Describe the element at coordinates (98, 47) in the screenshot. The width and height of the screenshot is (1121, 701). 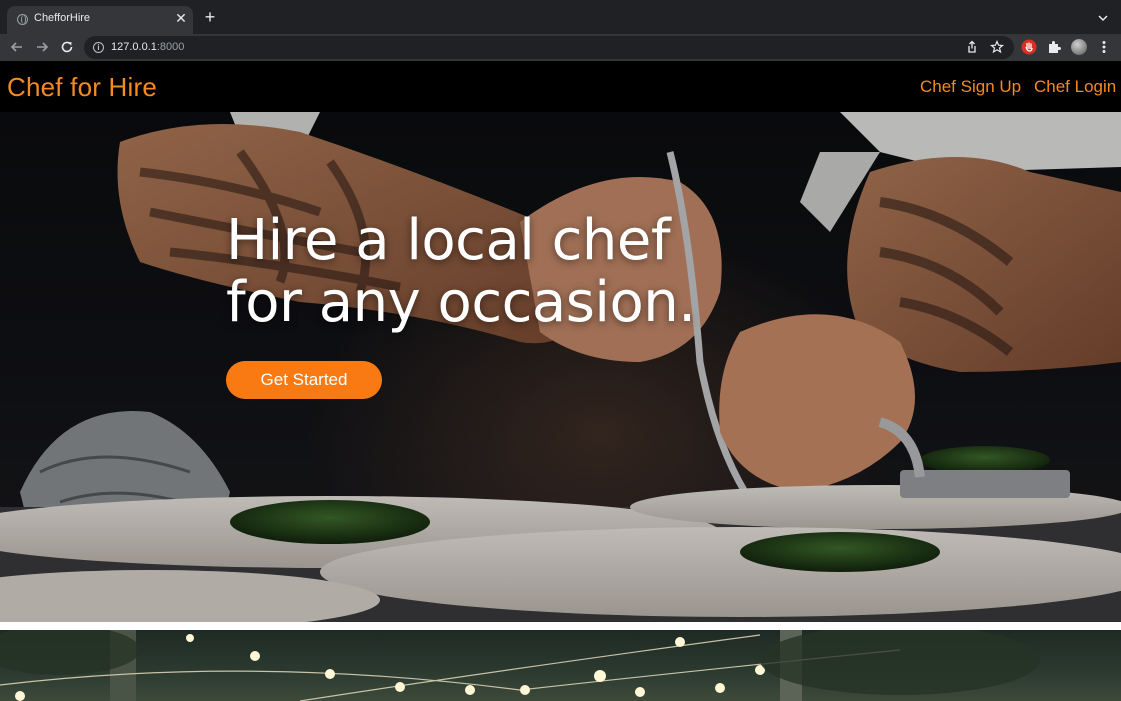
I see `site-info-icon: i` at that location.